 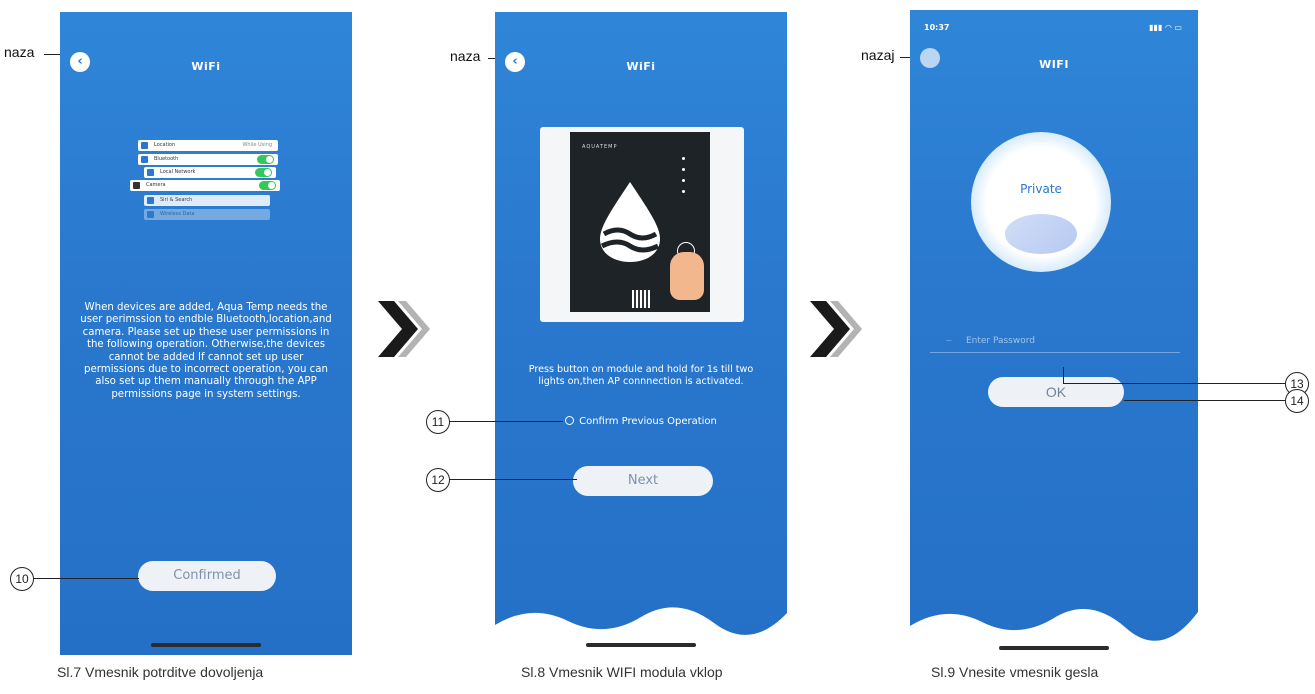 What do you see at coordinates (1041, 234) in the screenshot?
I see `people-illustration` at bounding box center [1041, 234].